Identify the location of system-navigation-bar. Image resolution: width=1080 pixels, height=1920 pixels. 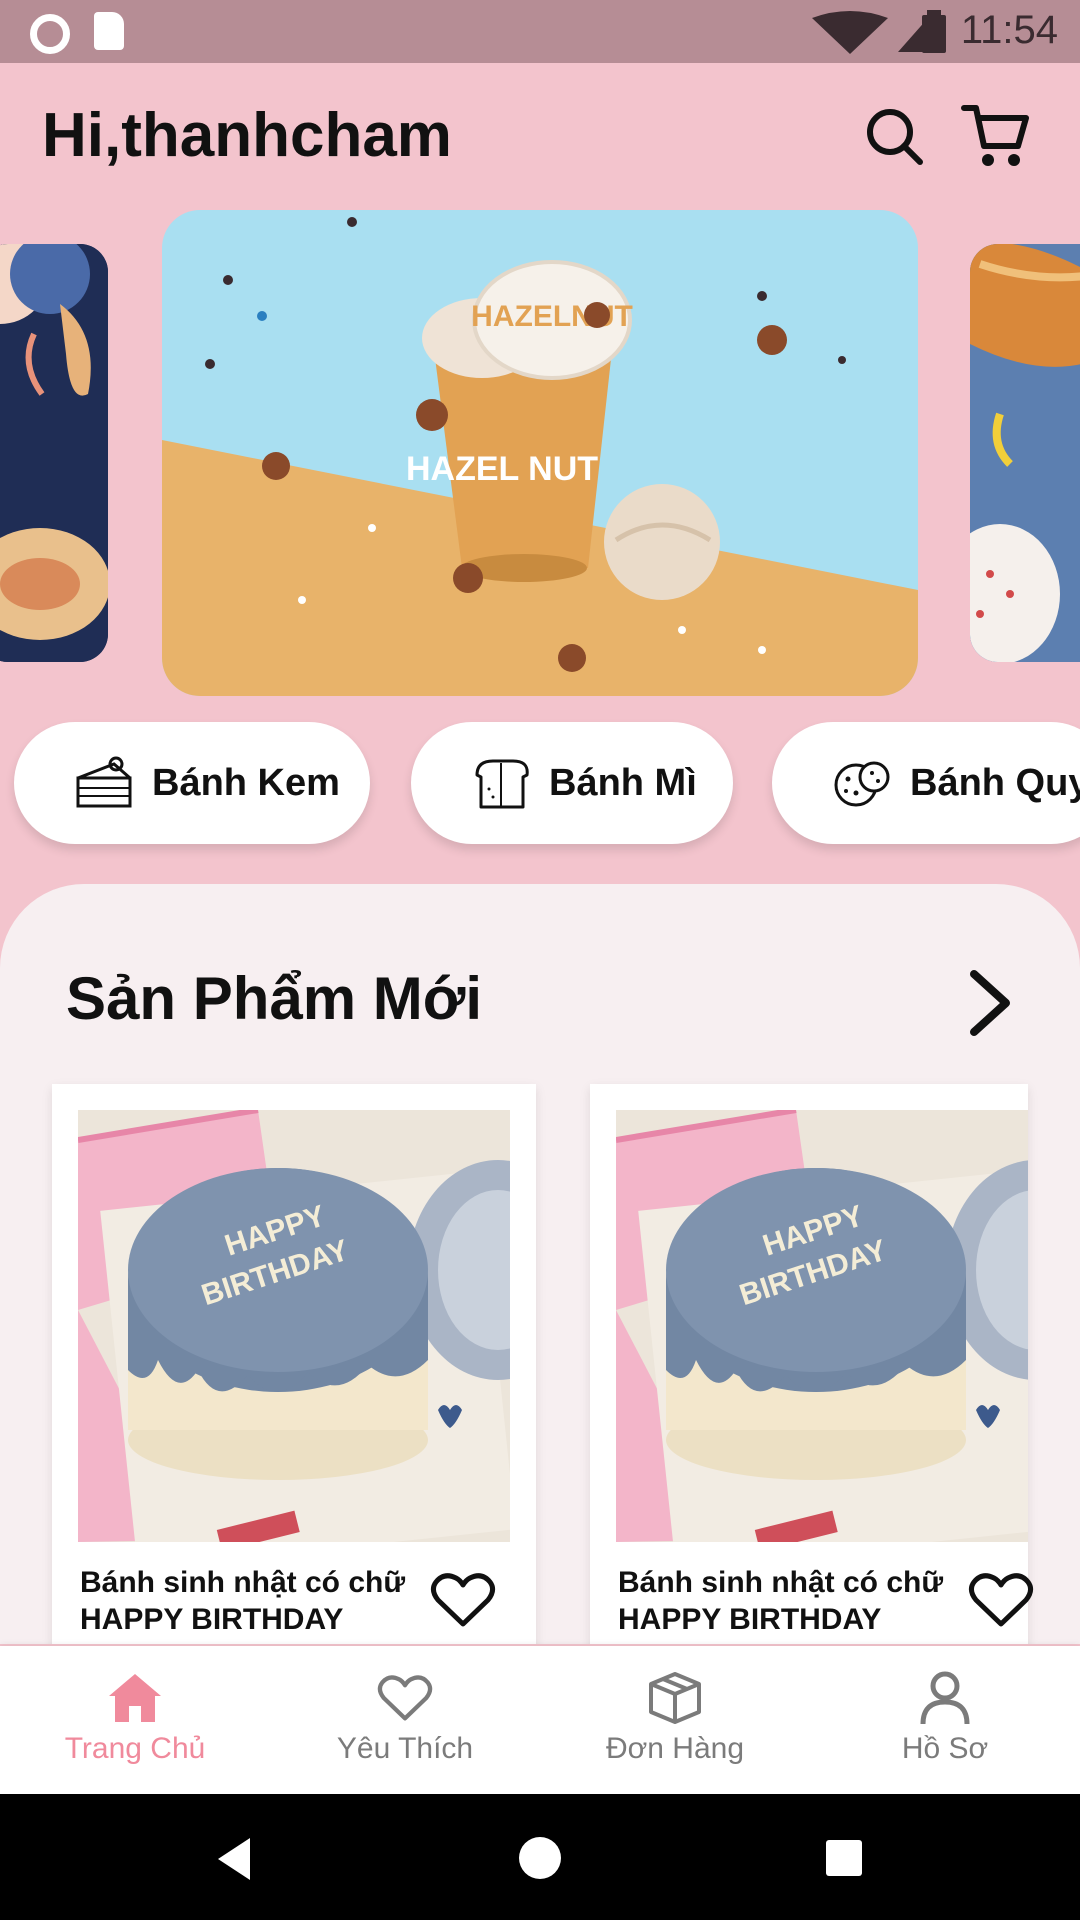
(540, 1857).